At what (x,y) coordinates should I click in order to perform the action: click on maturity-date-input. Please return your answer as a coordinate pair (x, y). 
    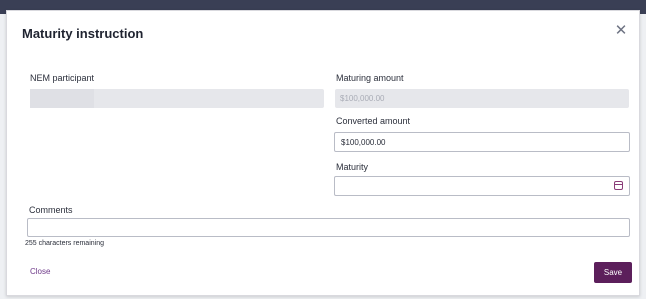
    Looking at the image, I should click on (482, 186).